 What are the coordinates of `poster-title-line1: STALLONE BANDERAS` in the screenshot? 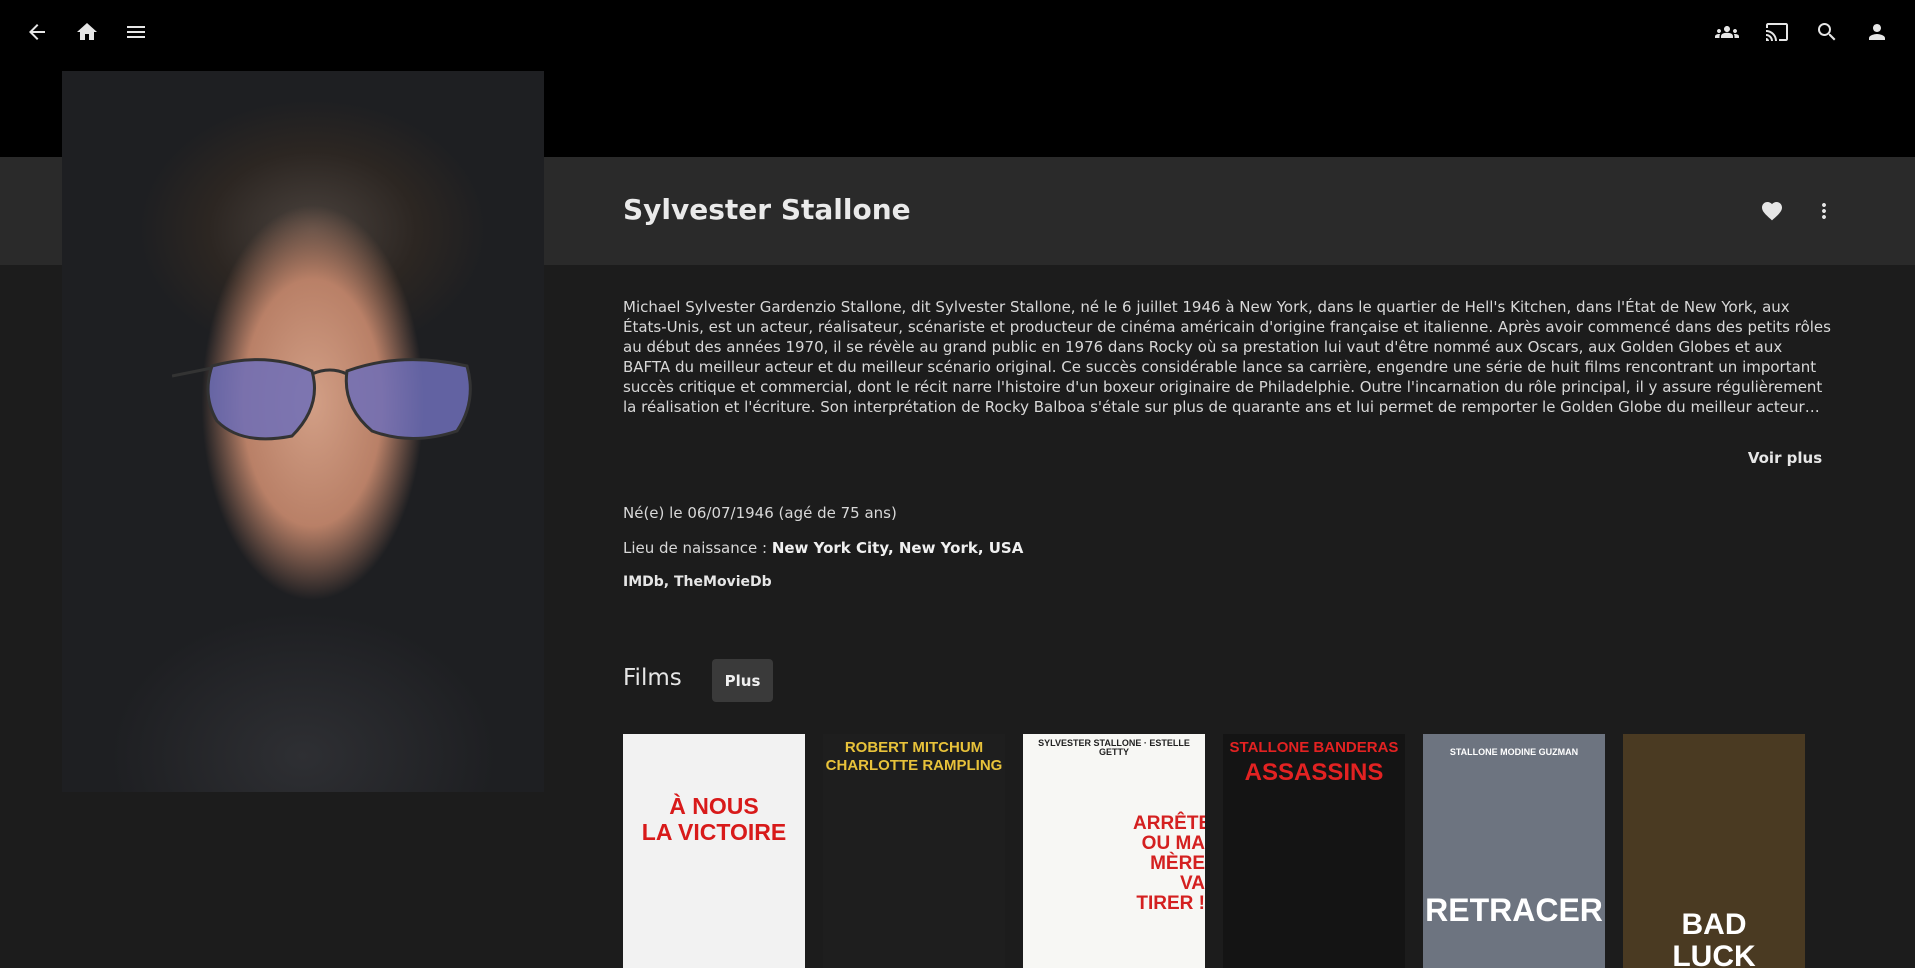 It's located at (1314, 747).